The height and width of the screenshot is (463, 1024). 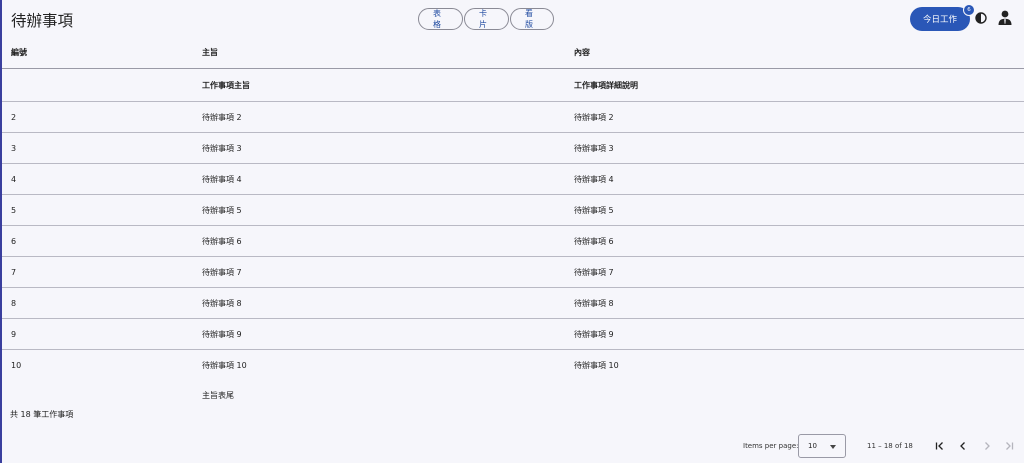 I want to click on view-toggle-group: 表格 卡片 看版, so click(x=486, y=19).